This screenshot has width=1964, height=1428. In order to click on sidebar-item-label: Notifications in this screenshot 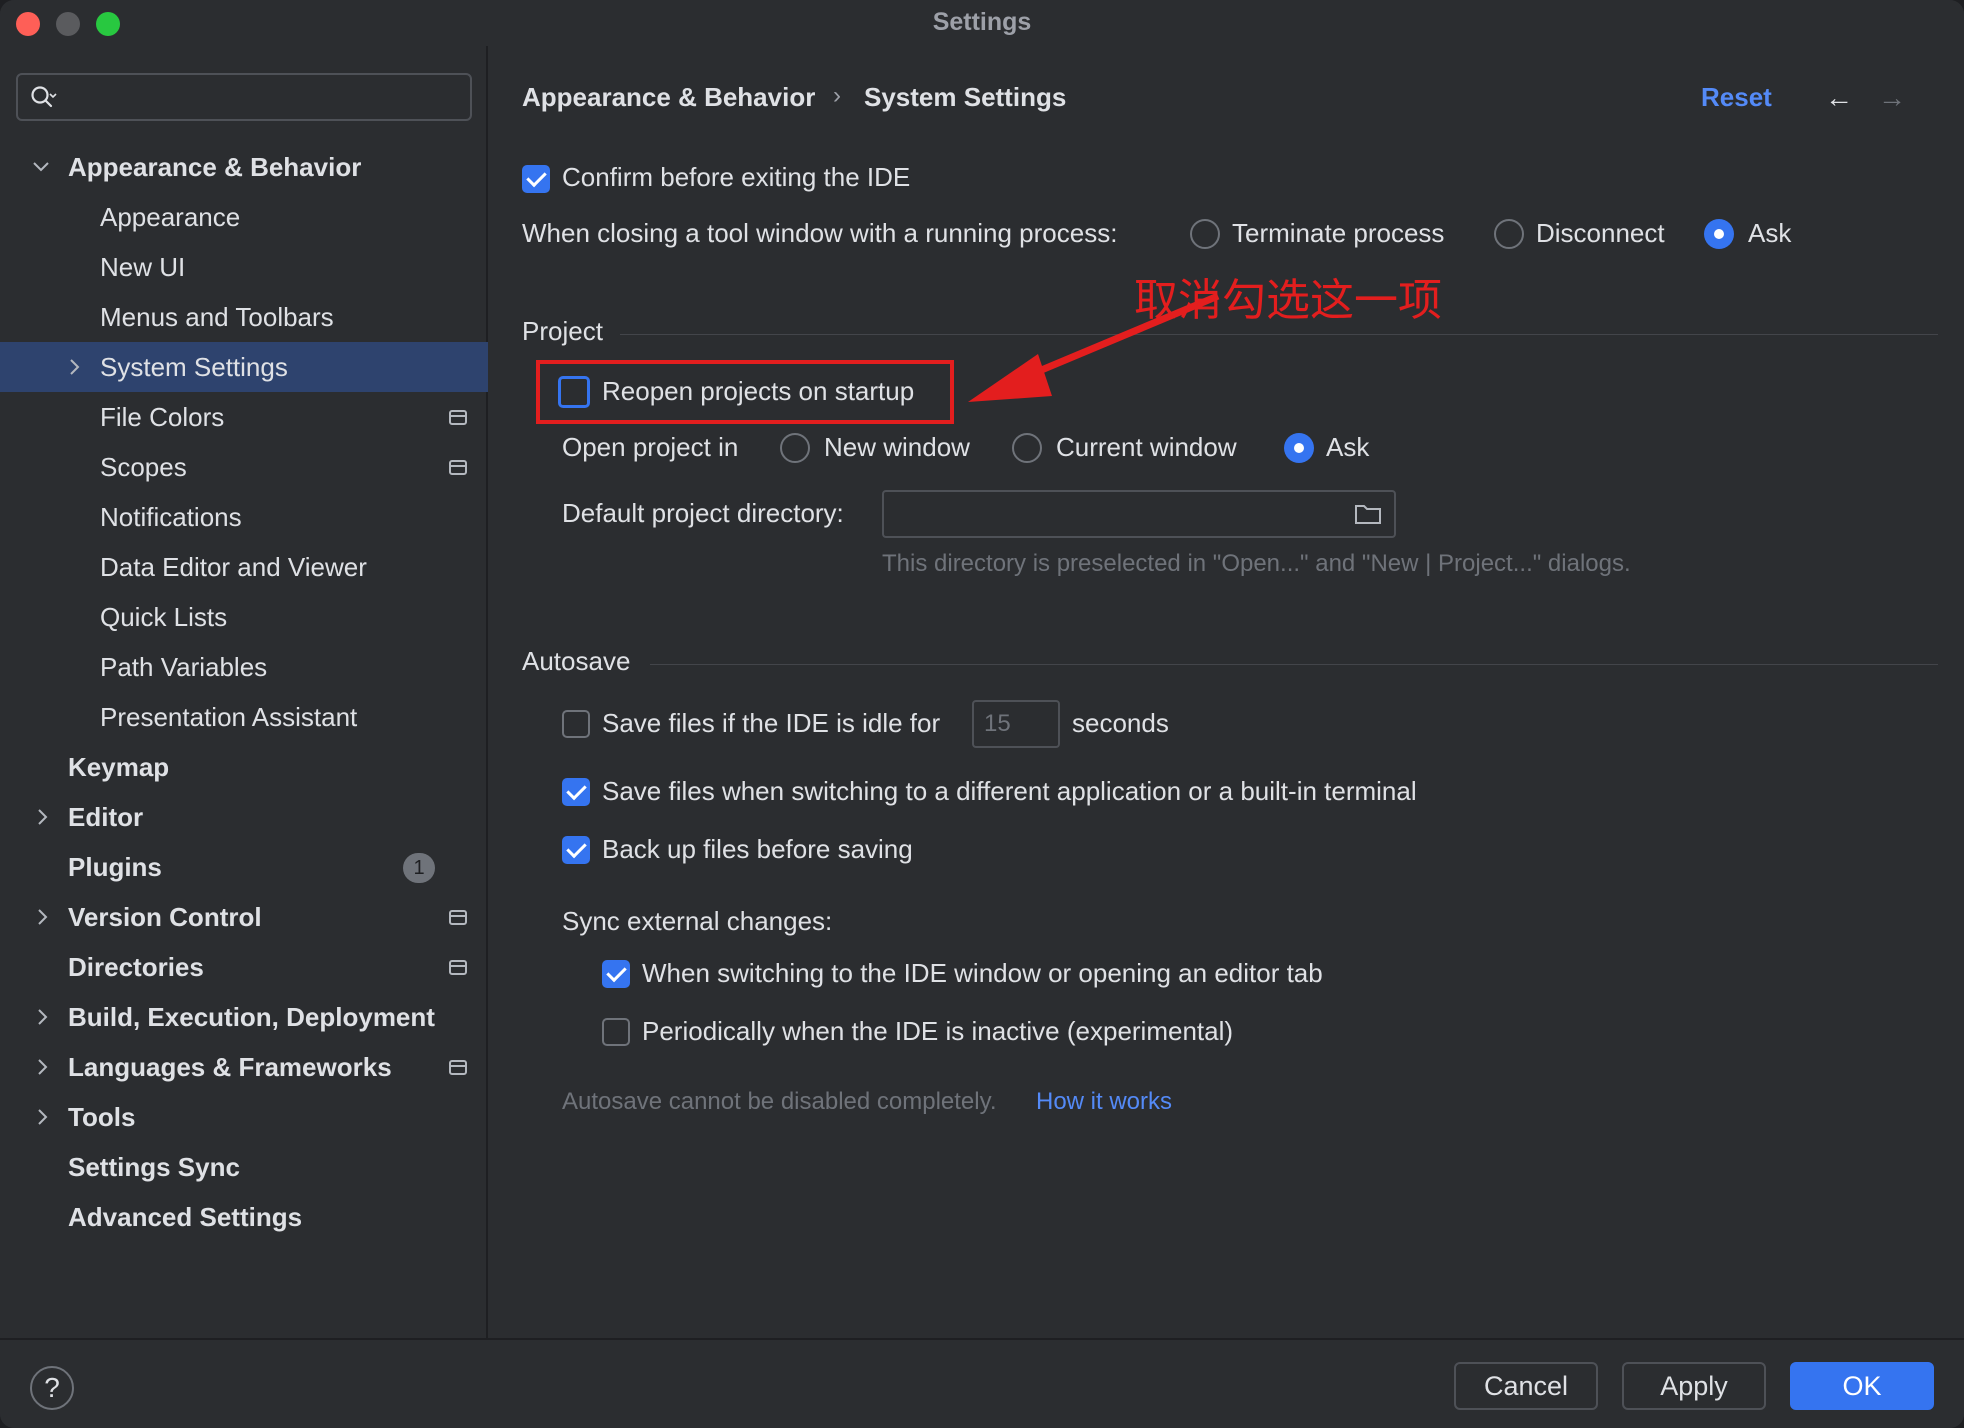, I will do `click(171, 517)`.